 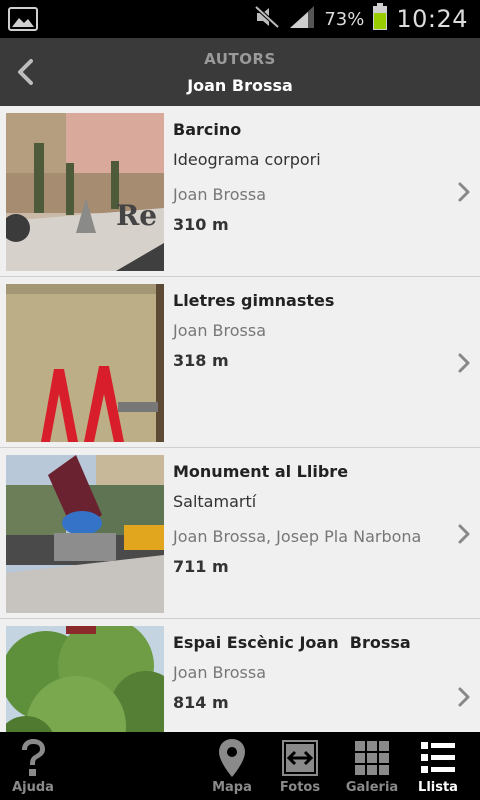 I want to click on header-bar: AUTORS Joan Brossa, so click(x=240, y=72).